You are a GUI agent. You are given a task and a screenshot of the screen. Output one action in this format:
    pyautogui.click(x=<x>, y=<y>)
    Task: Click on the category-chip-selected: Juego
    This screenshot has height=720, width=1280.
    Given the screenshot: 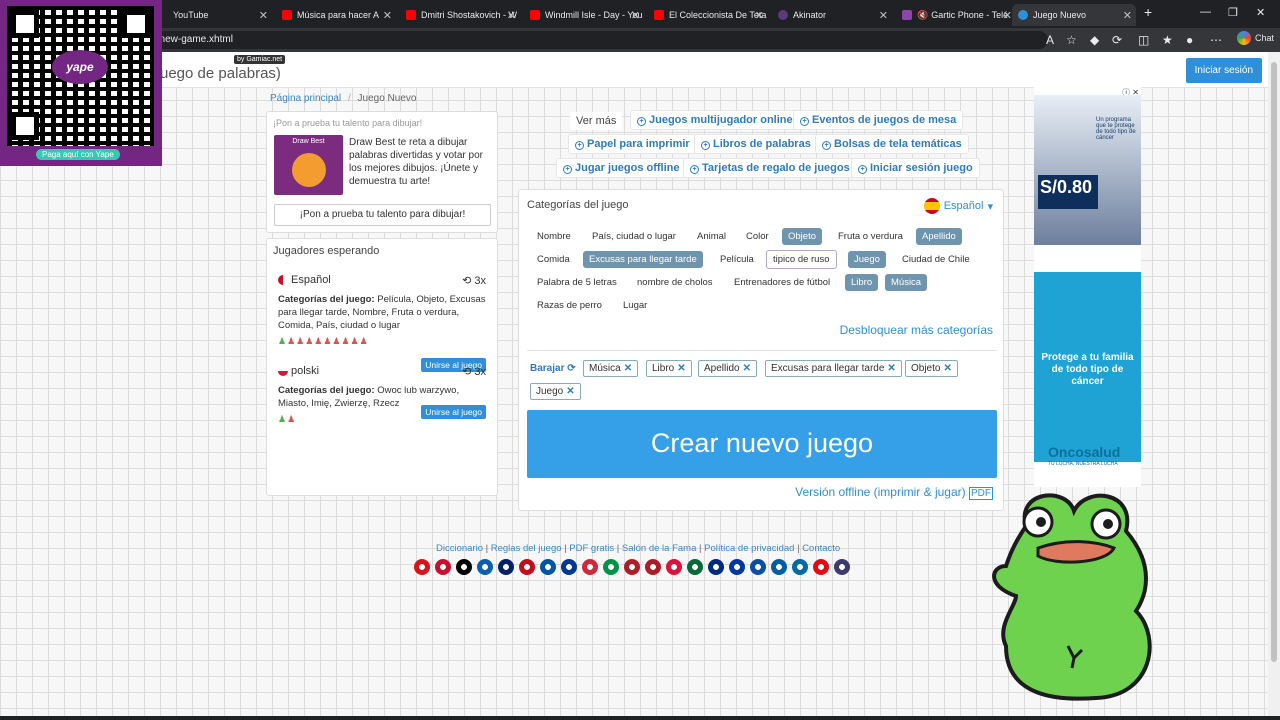 What is the action you would take?
    pyautogui.click(x=867, y=259)
    